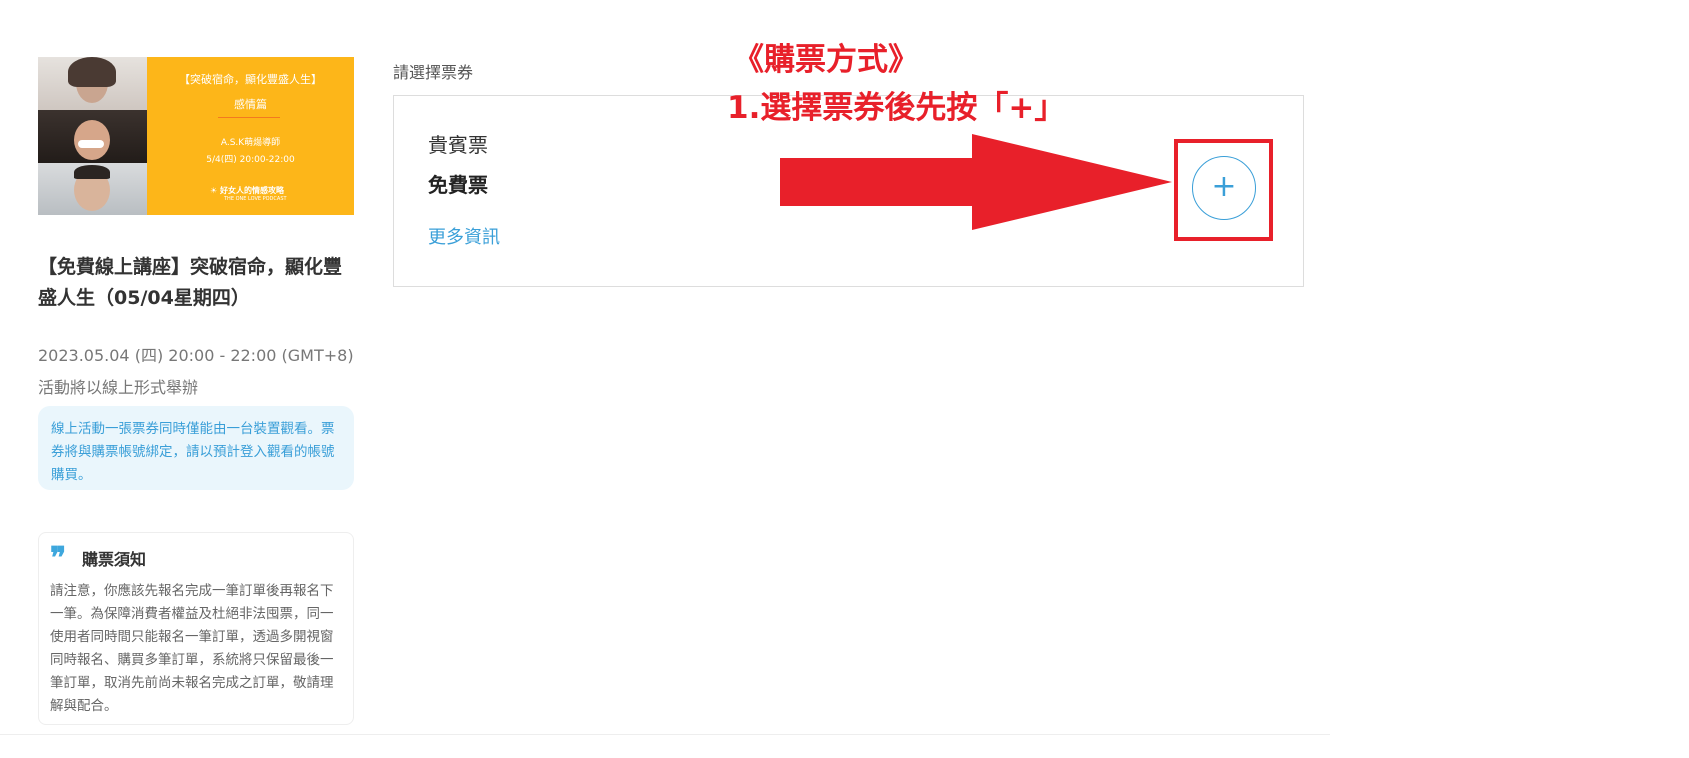  What do you see at coordinates (250, 79) in the screenshot?
I see `banner-title: 【突破宿命，顯化豐盛人生】` at bounding box center [250, 79].